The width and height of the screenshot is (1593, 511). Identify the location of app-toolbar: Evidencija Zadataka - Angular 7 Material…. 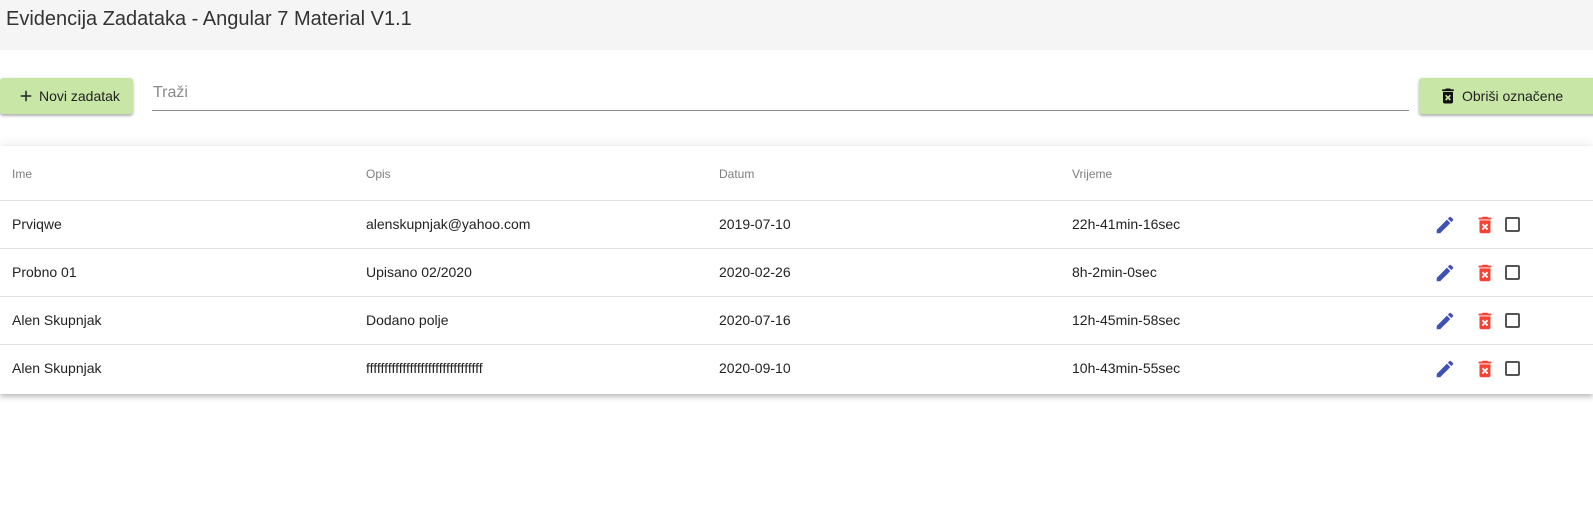
(796, 25).